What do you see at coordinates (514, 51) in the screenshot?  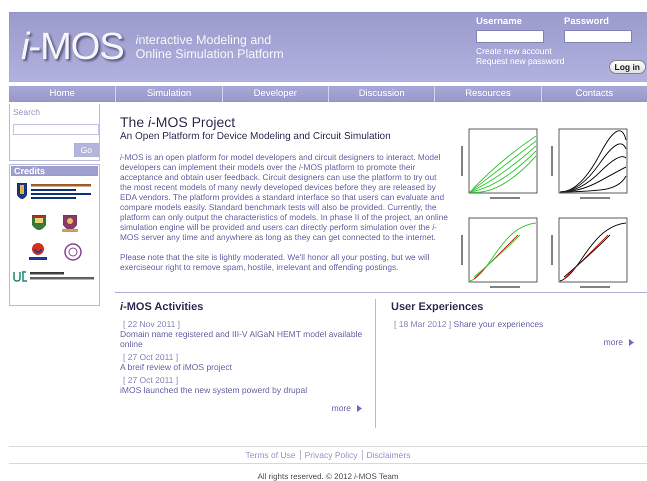 I see `account-link: Create new account` at bounding box center [514, 51].